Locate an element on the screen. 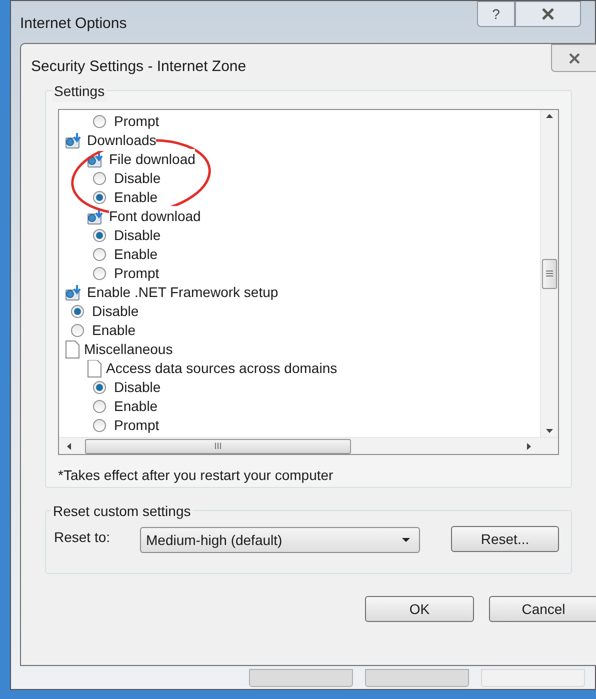 This screenshot has height=699, width=596. grip-icon is located at coordinates (549, 273).